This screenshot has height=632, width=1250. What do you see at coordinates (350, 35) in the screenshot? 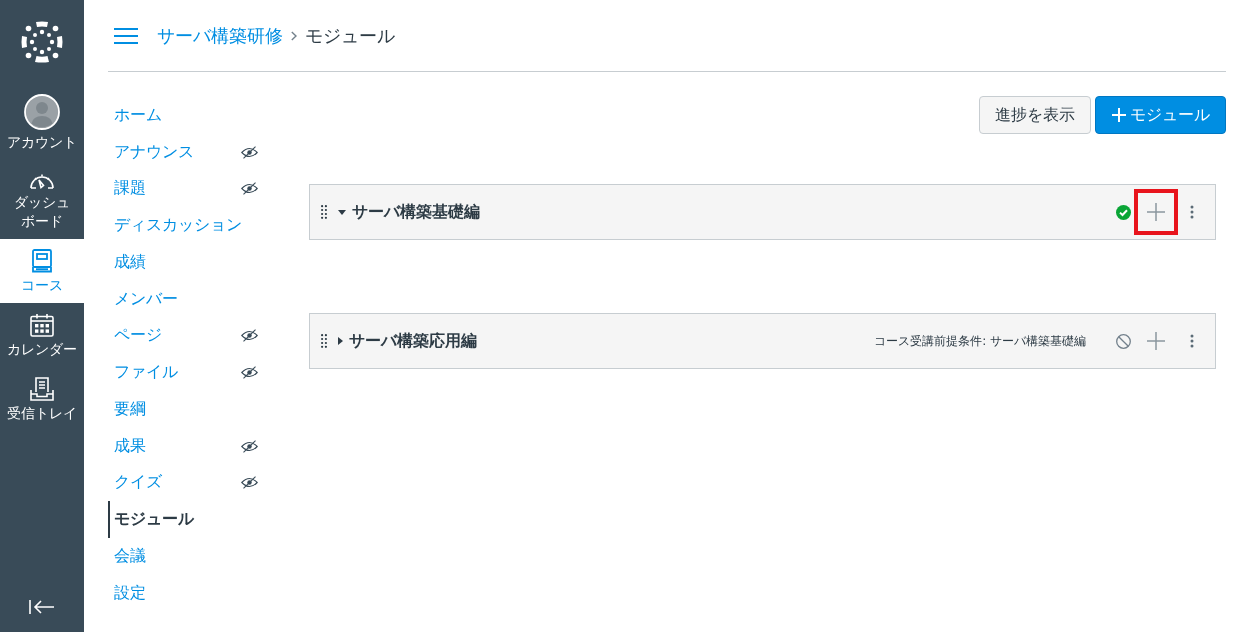
I see `breadcrumb-current: モジュール` at bounding box center [350, 35].